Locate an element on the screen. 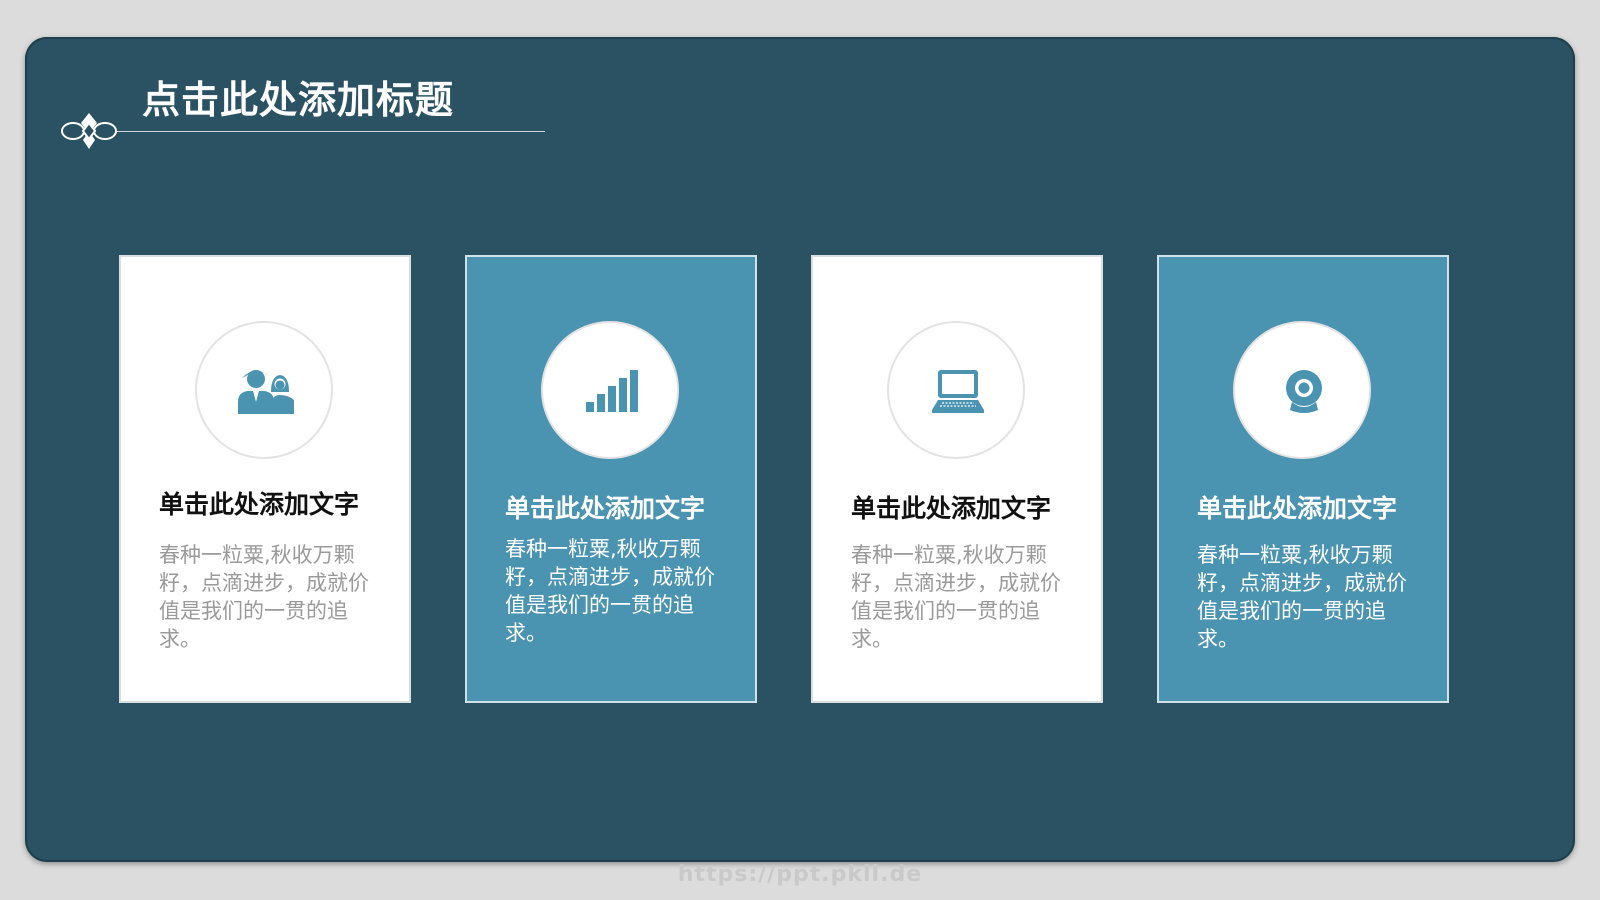  watermark: https://ppt.pkll.de is located at coordinates (800, 874).